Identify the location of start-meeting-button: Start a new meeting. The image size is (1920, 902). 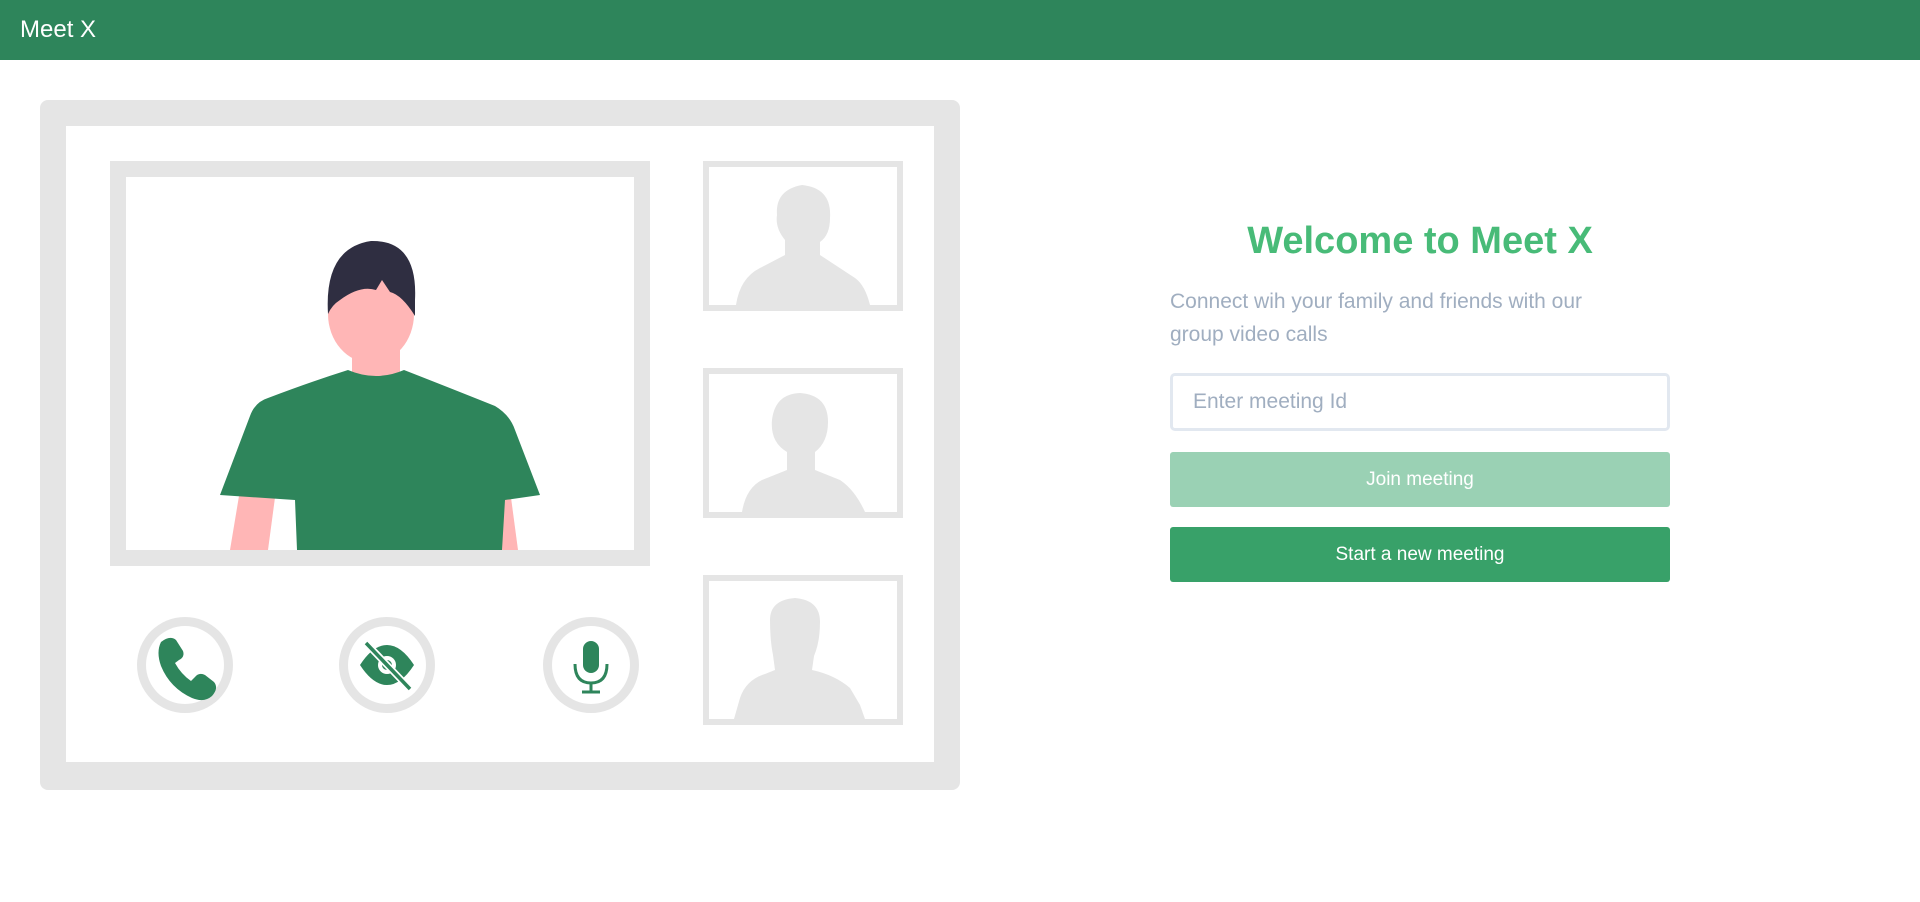
(1420, 554).